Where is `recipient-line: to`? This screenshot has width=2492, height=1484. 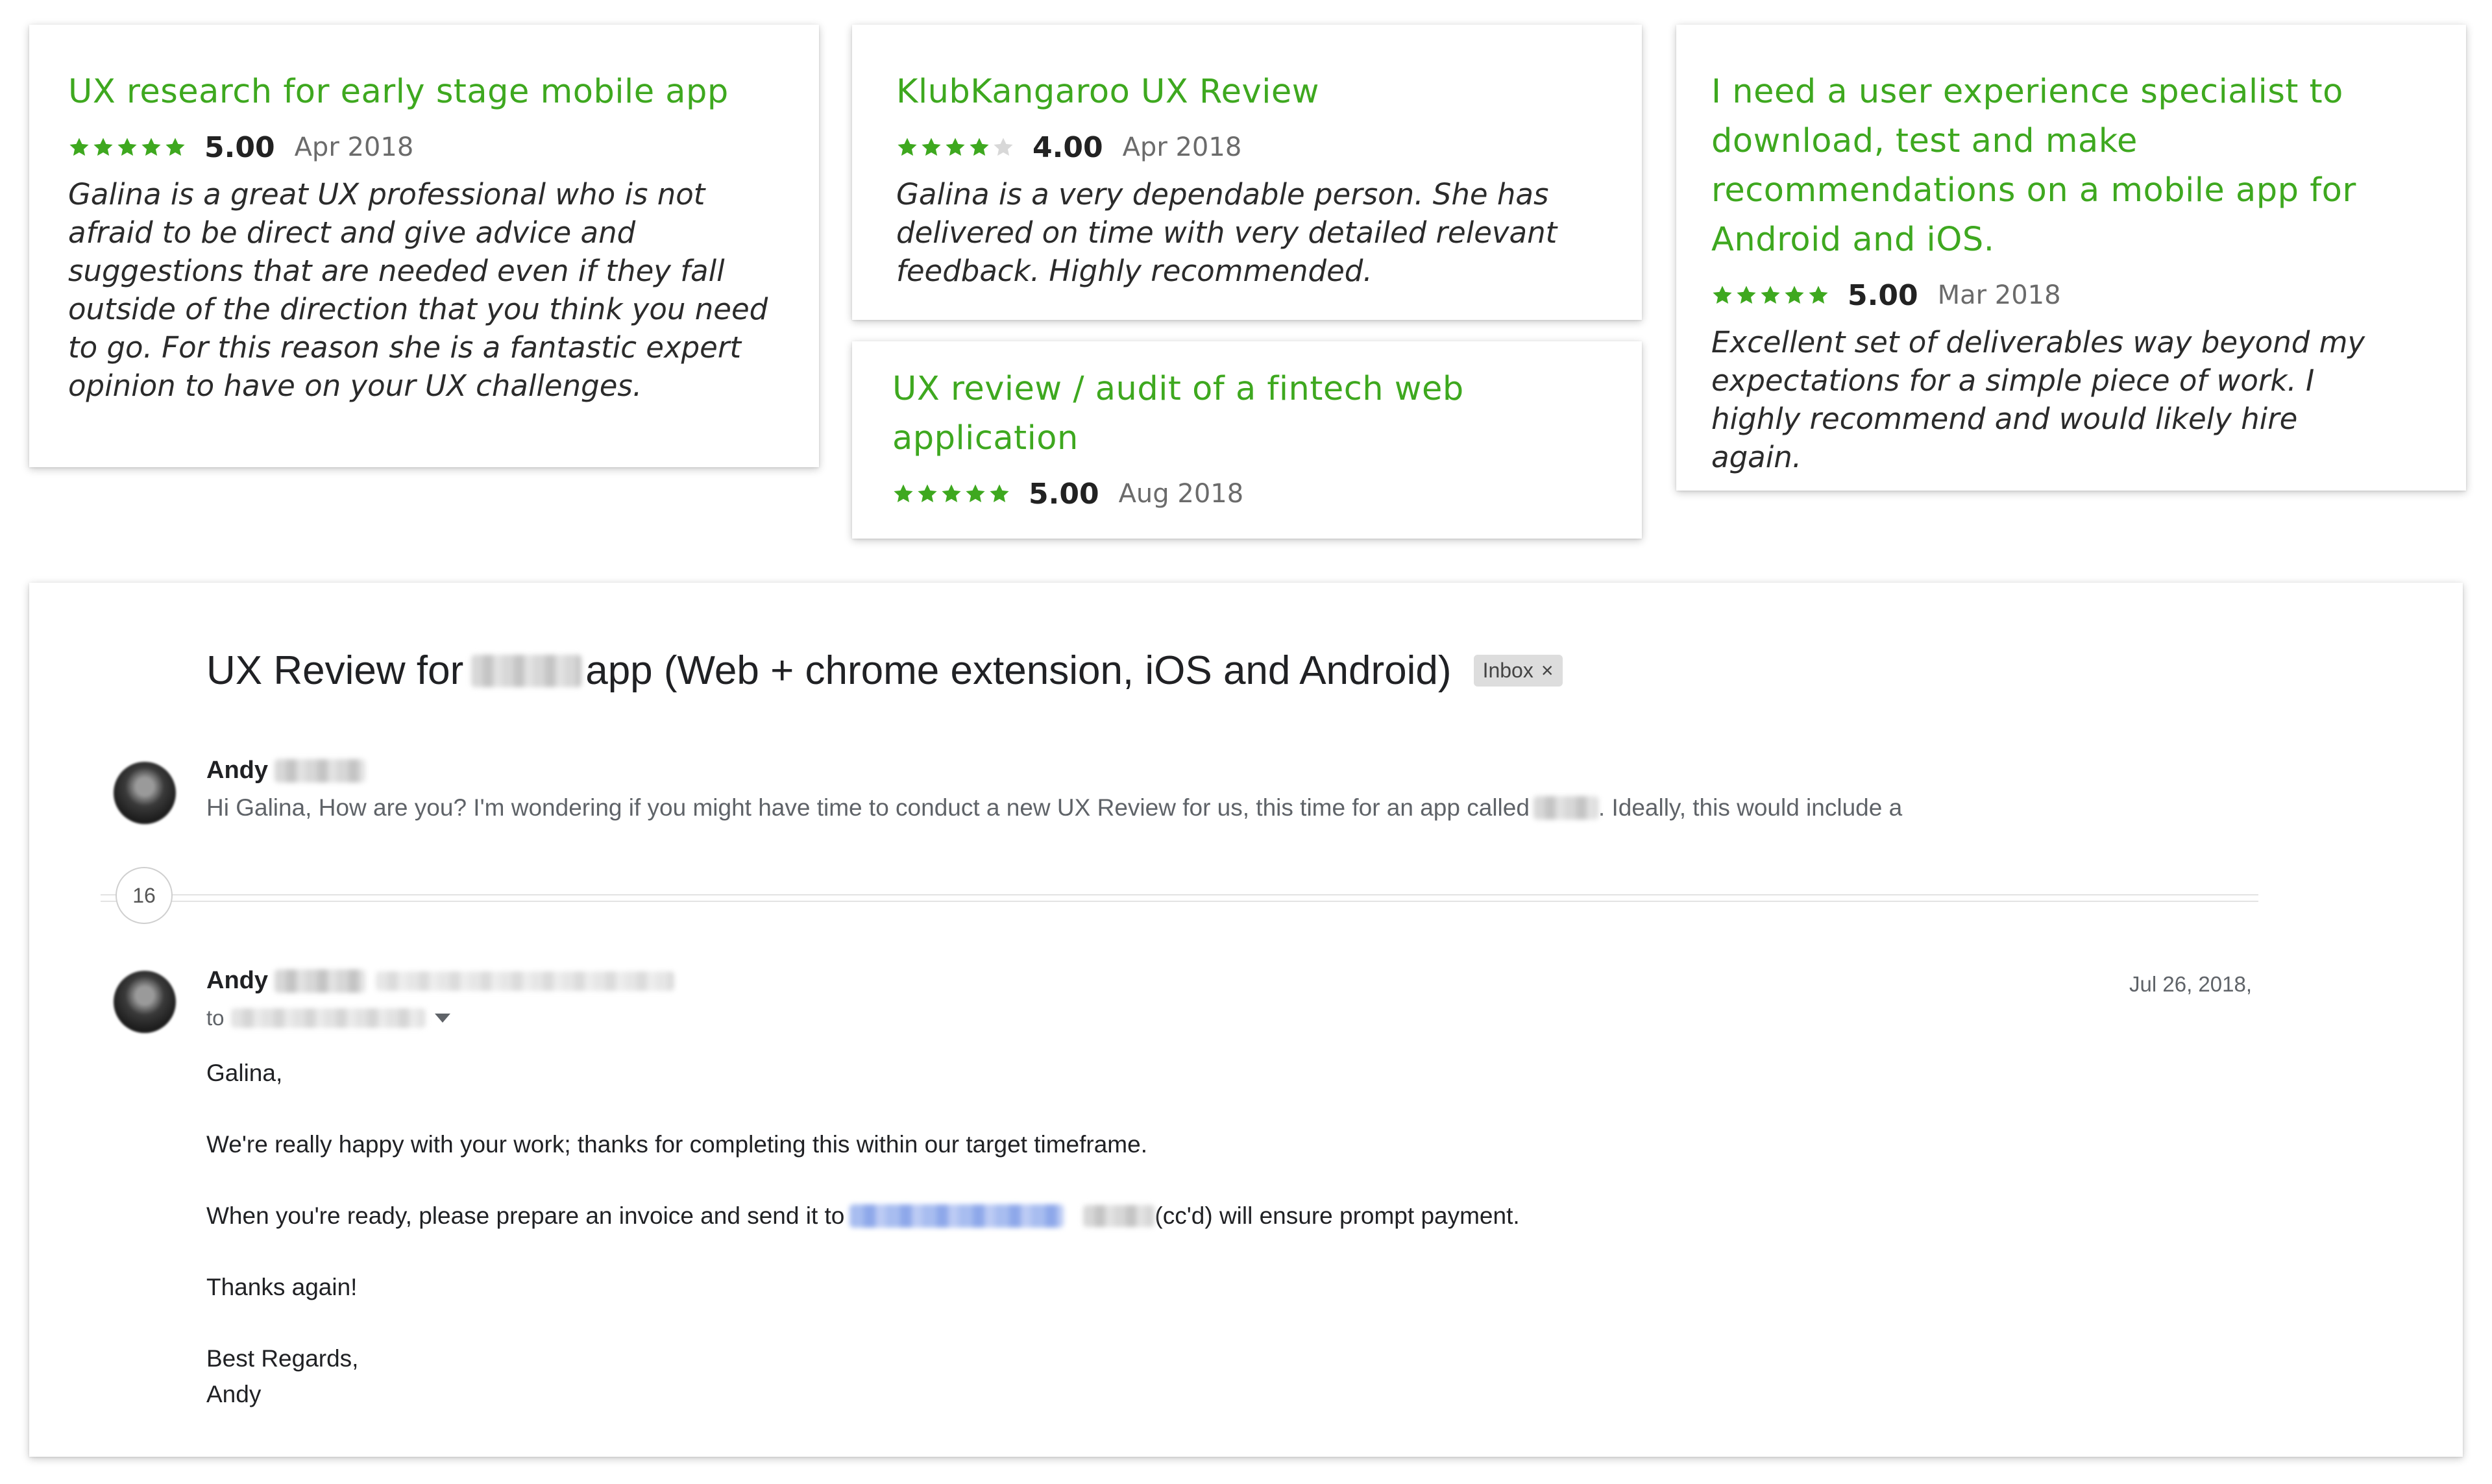
recipient-line: to is located at coordinates (328, 1018).